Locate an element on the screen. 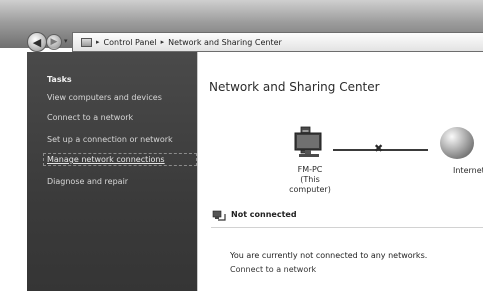  network-status-icon is located at coordinates (219, 215).